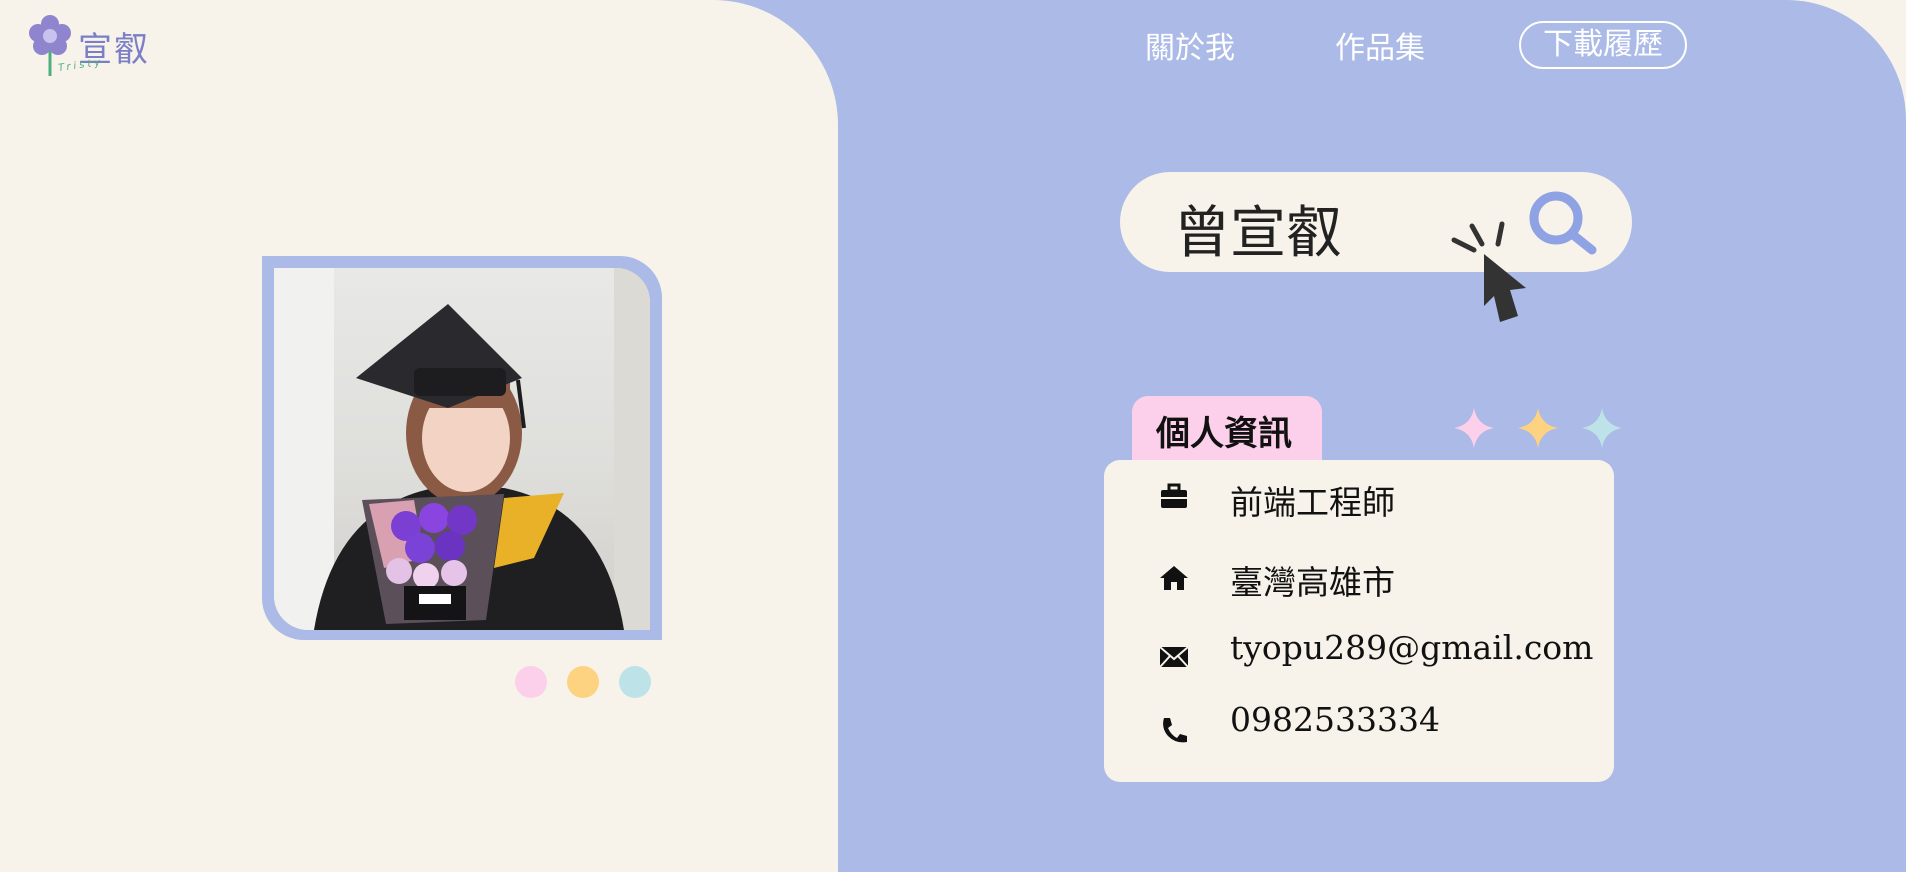 Image resolution: width=1906 pixels, height=872 pixels. Describe the element at coordinates (1488, 271) in the screenshot. I see `cursor-icon` at that location.